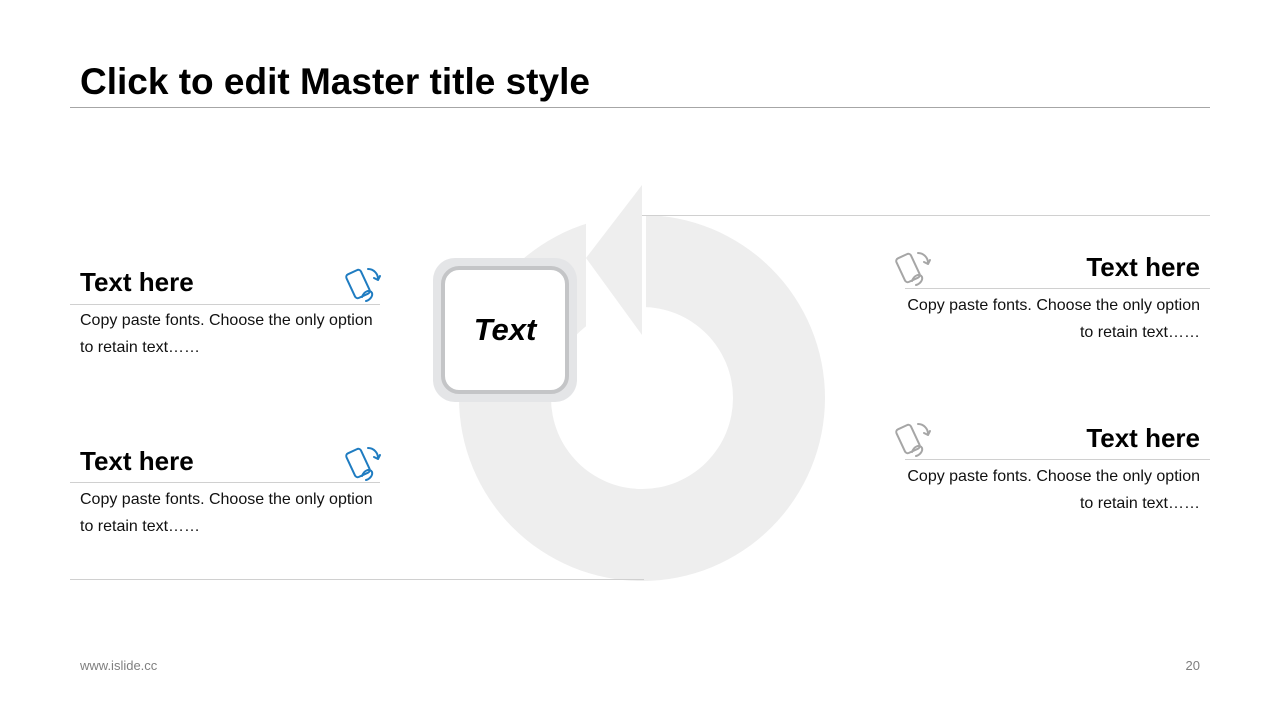 The image size is (1280, 720). Describe the element at coordinates (926, 215) in the screenshot. I see `line-right-top` at that location.